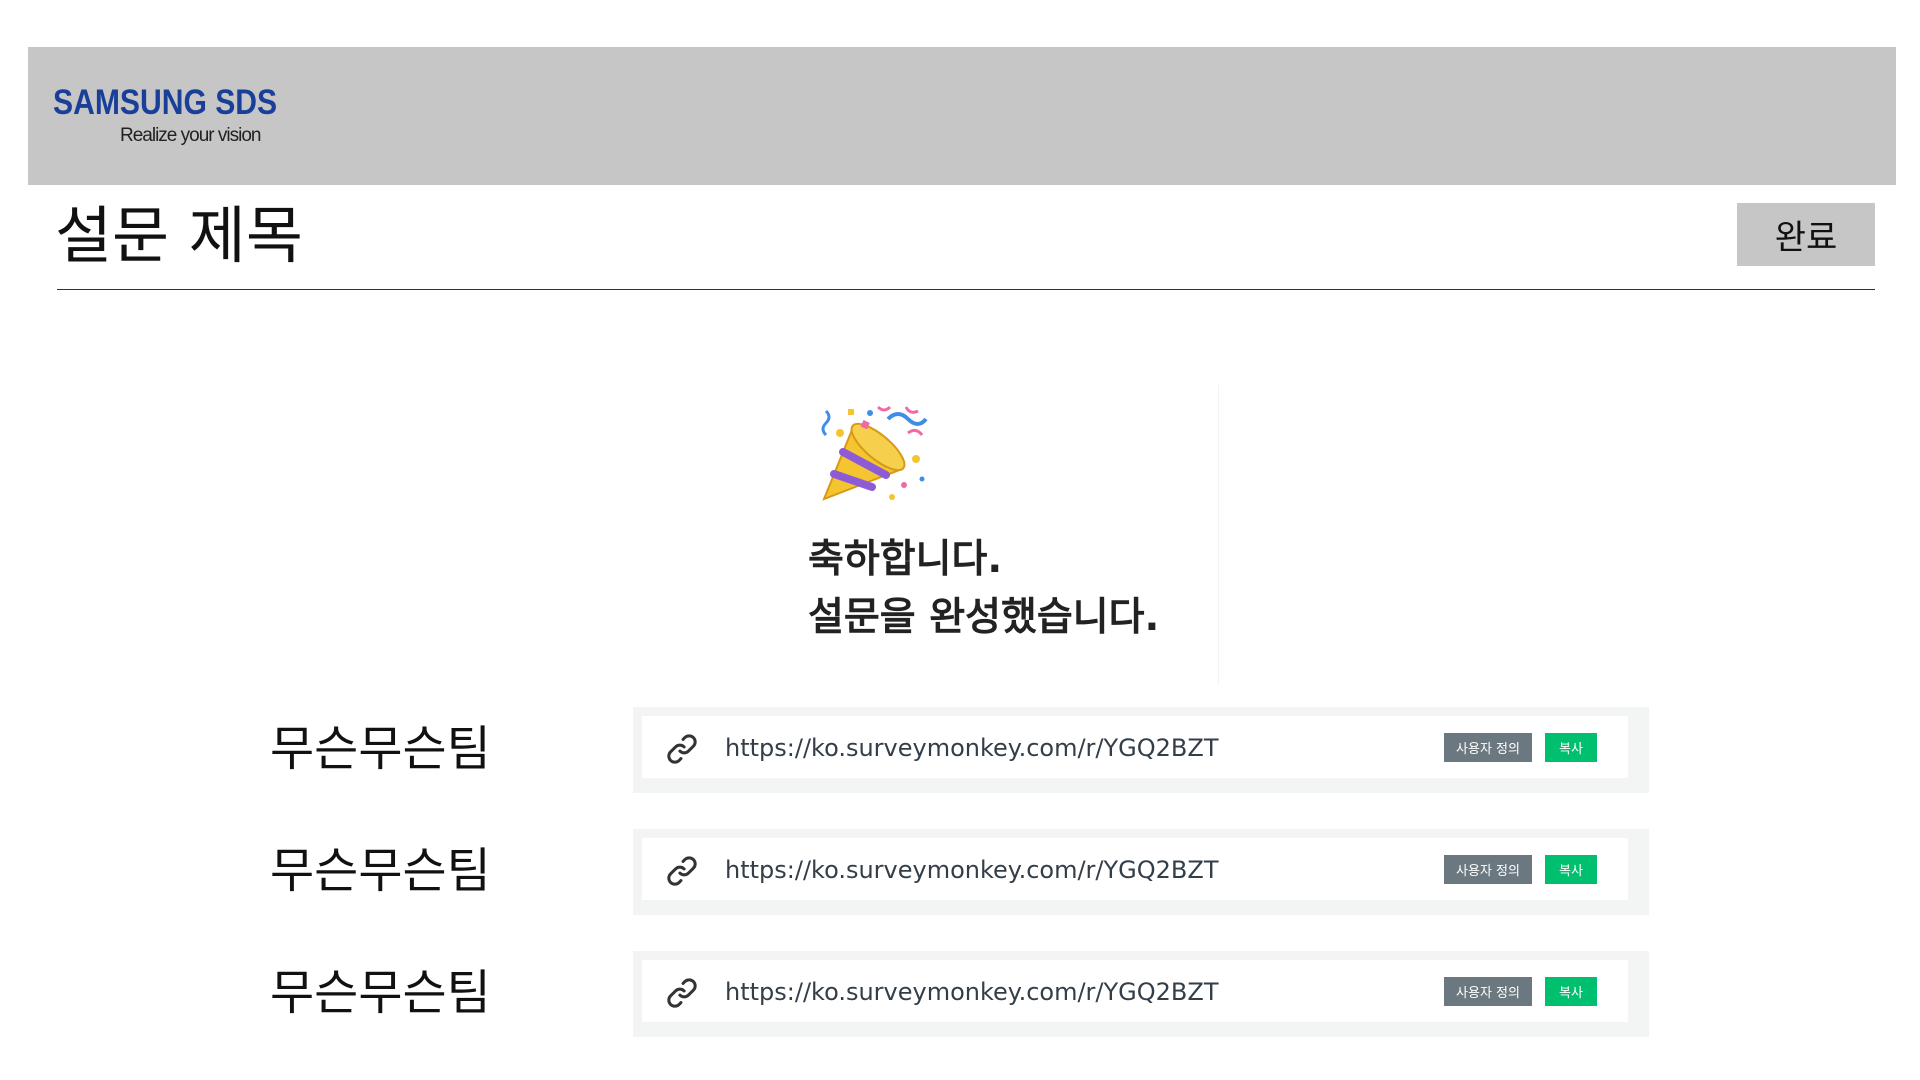 This screenshot has height=1080, width=1920. I want to click on logo-tagline: Realize your vision, so click(190, 135).